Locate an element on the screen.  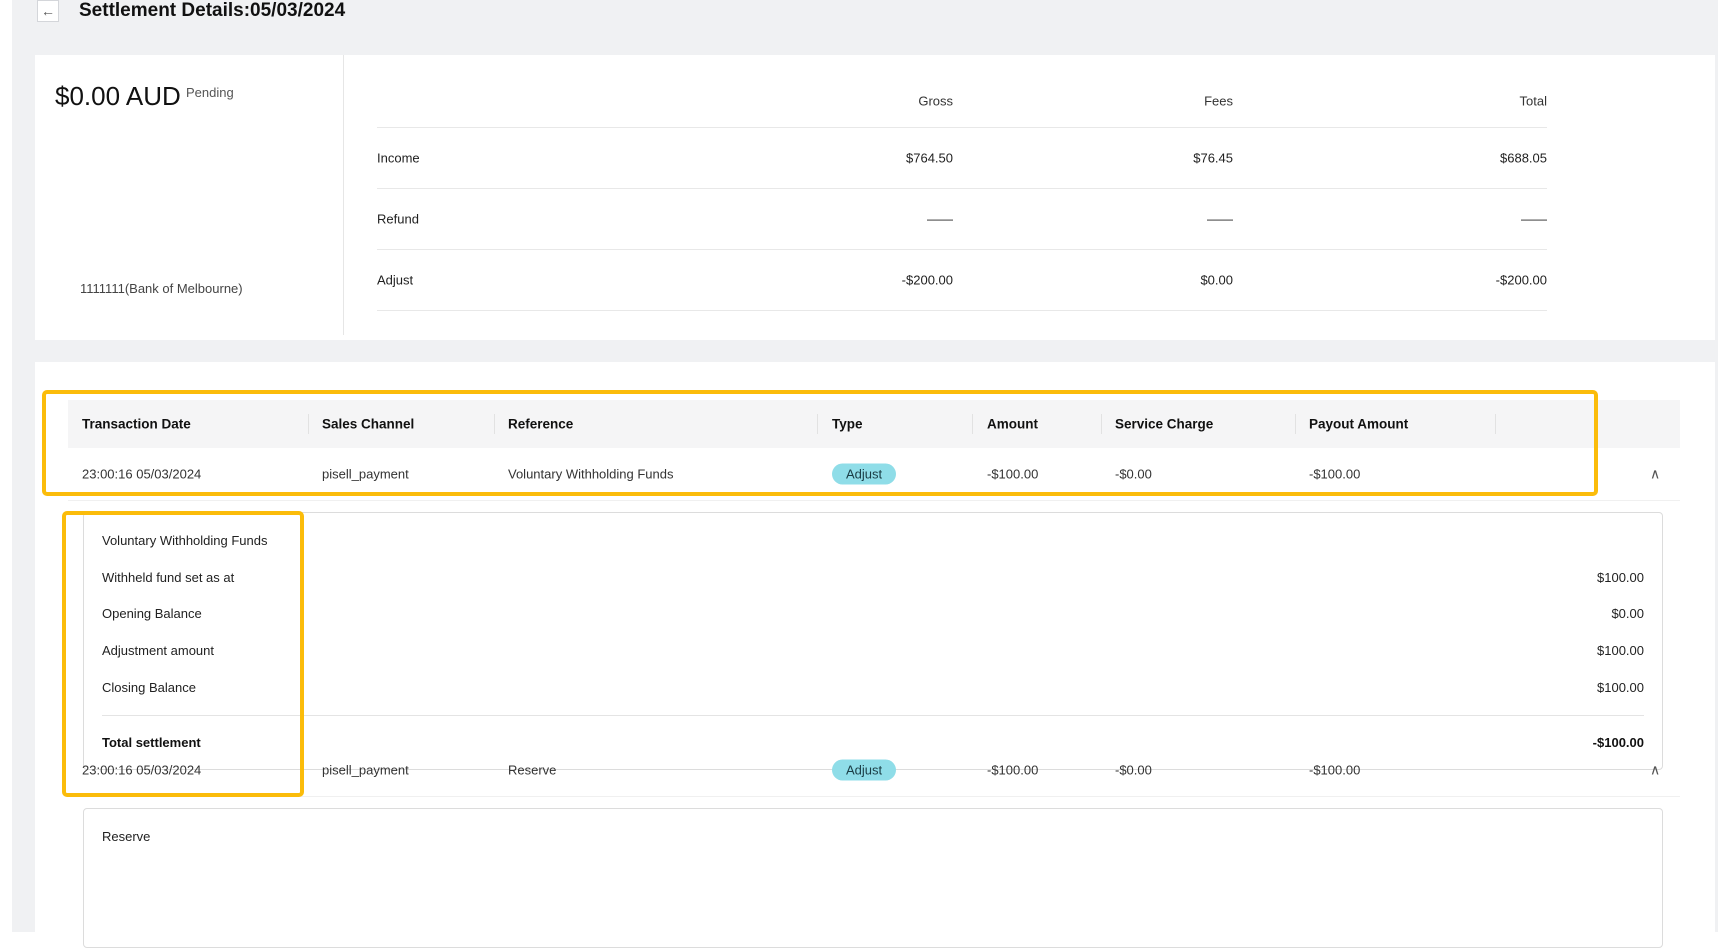
divider is located at coordinates (343, 195).